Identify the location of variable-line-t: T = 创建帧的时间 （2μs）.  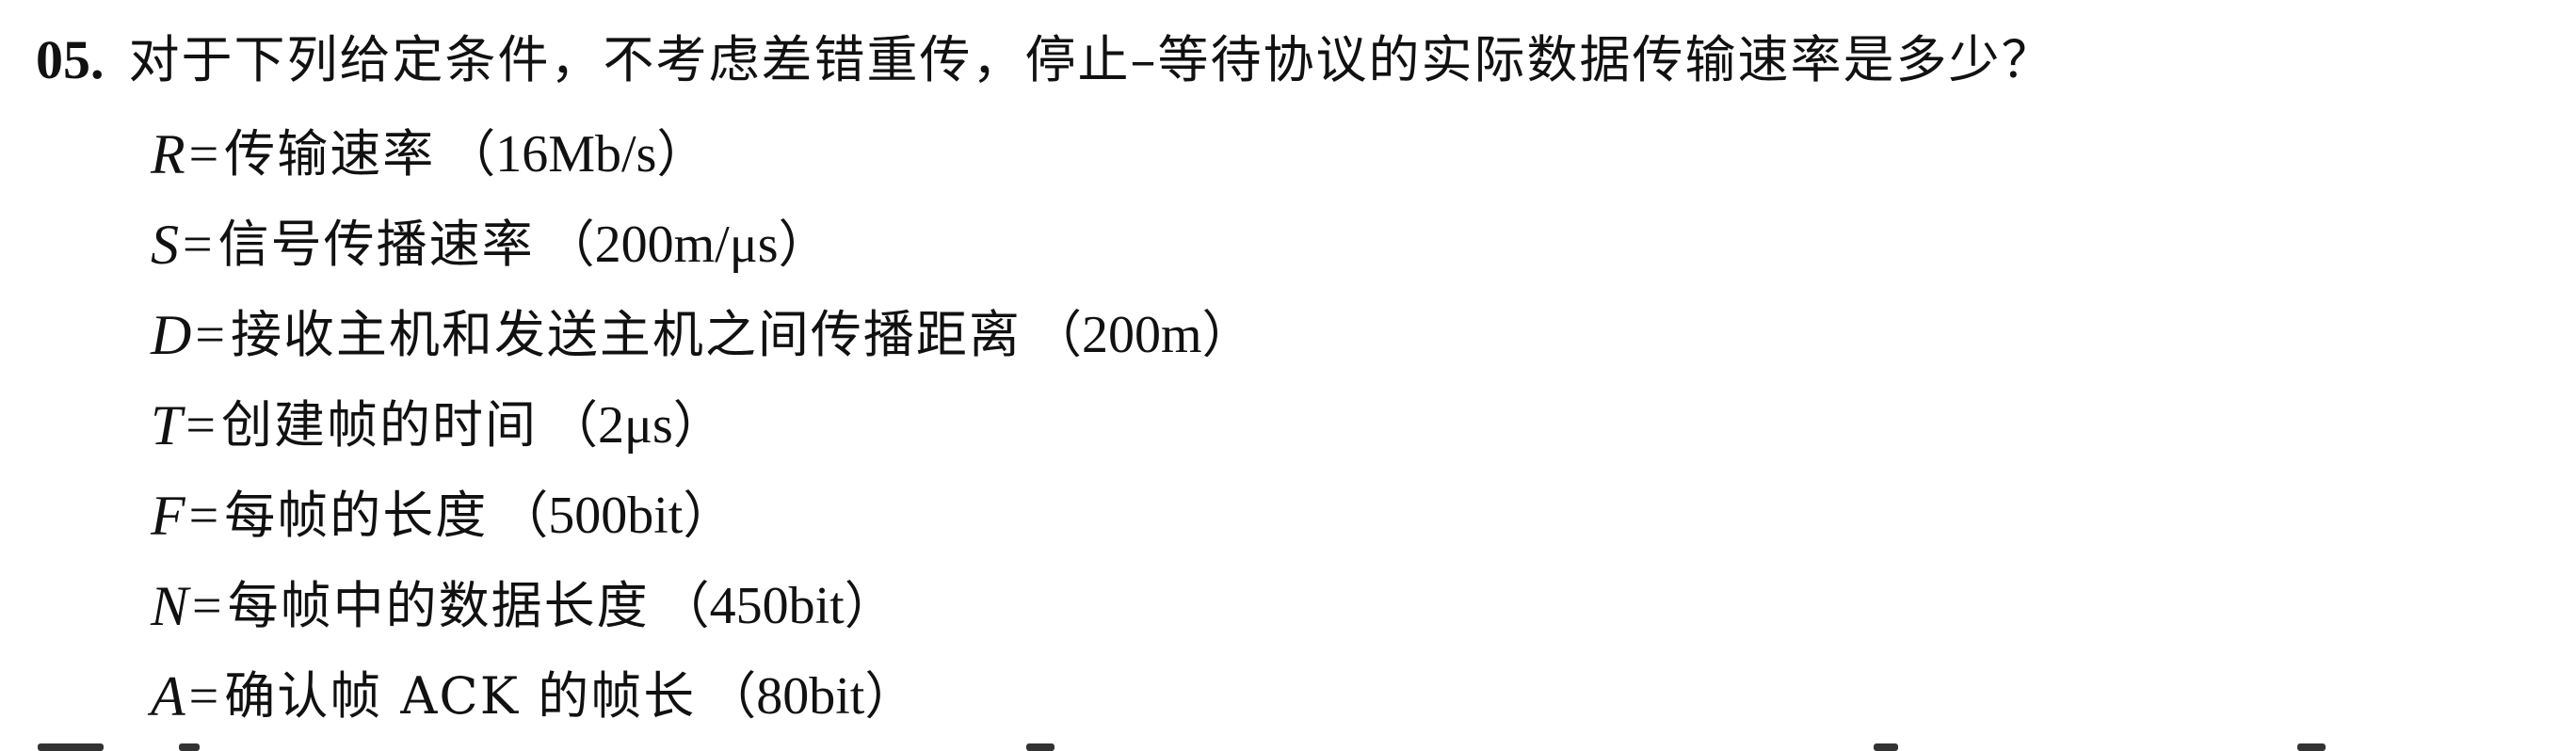
(1280, 425).